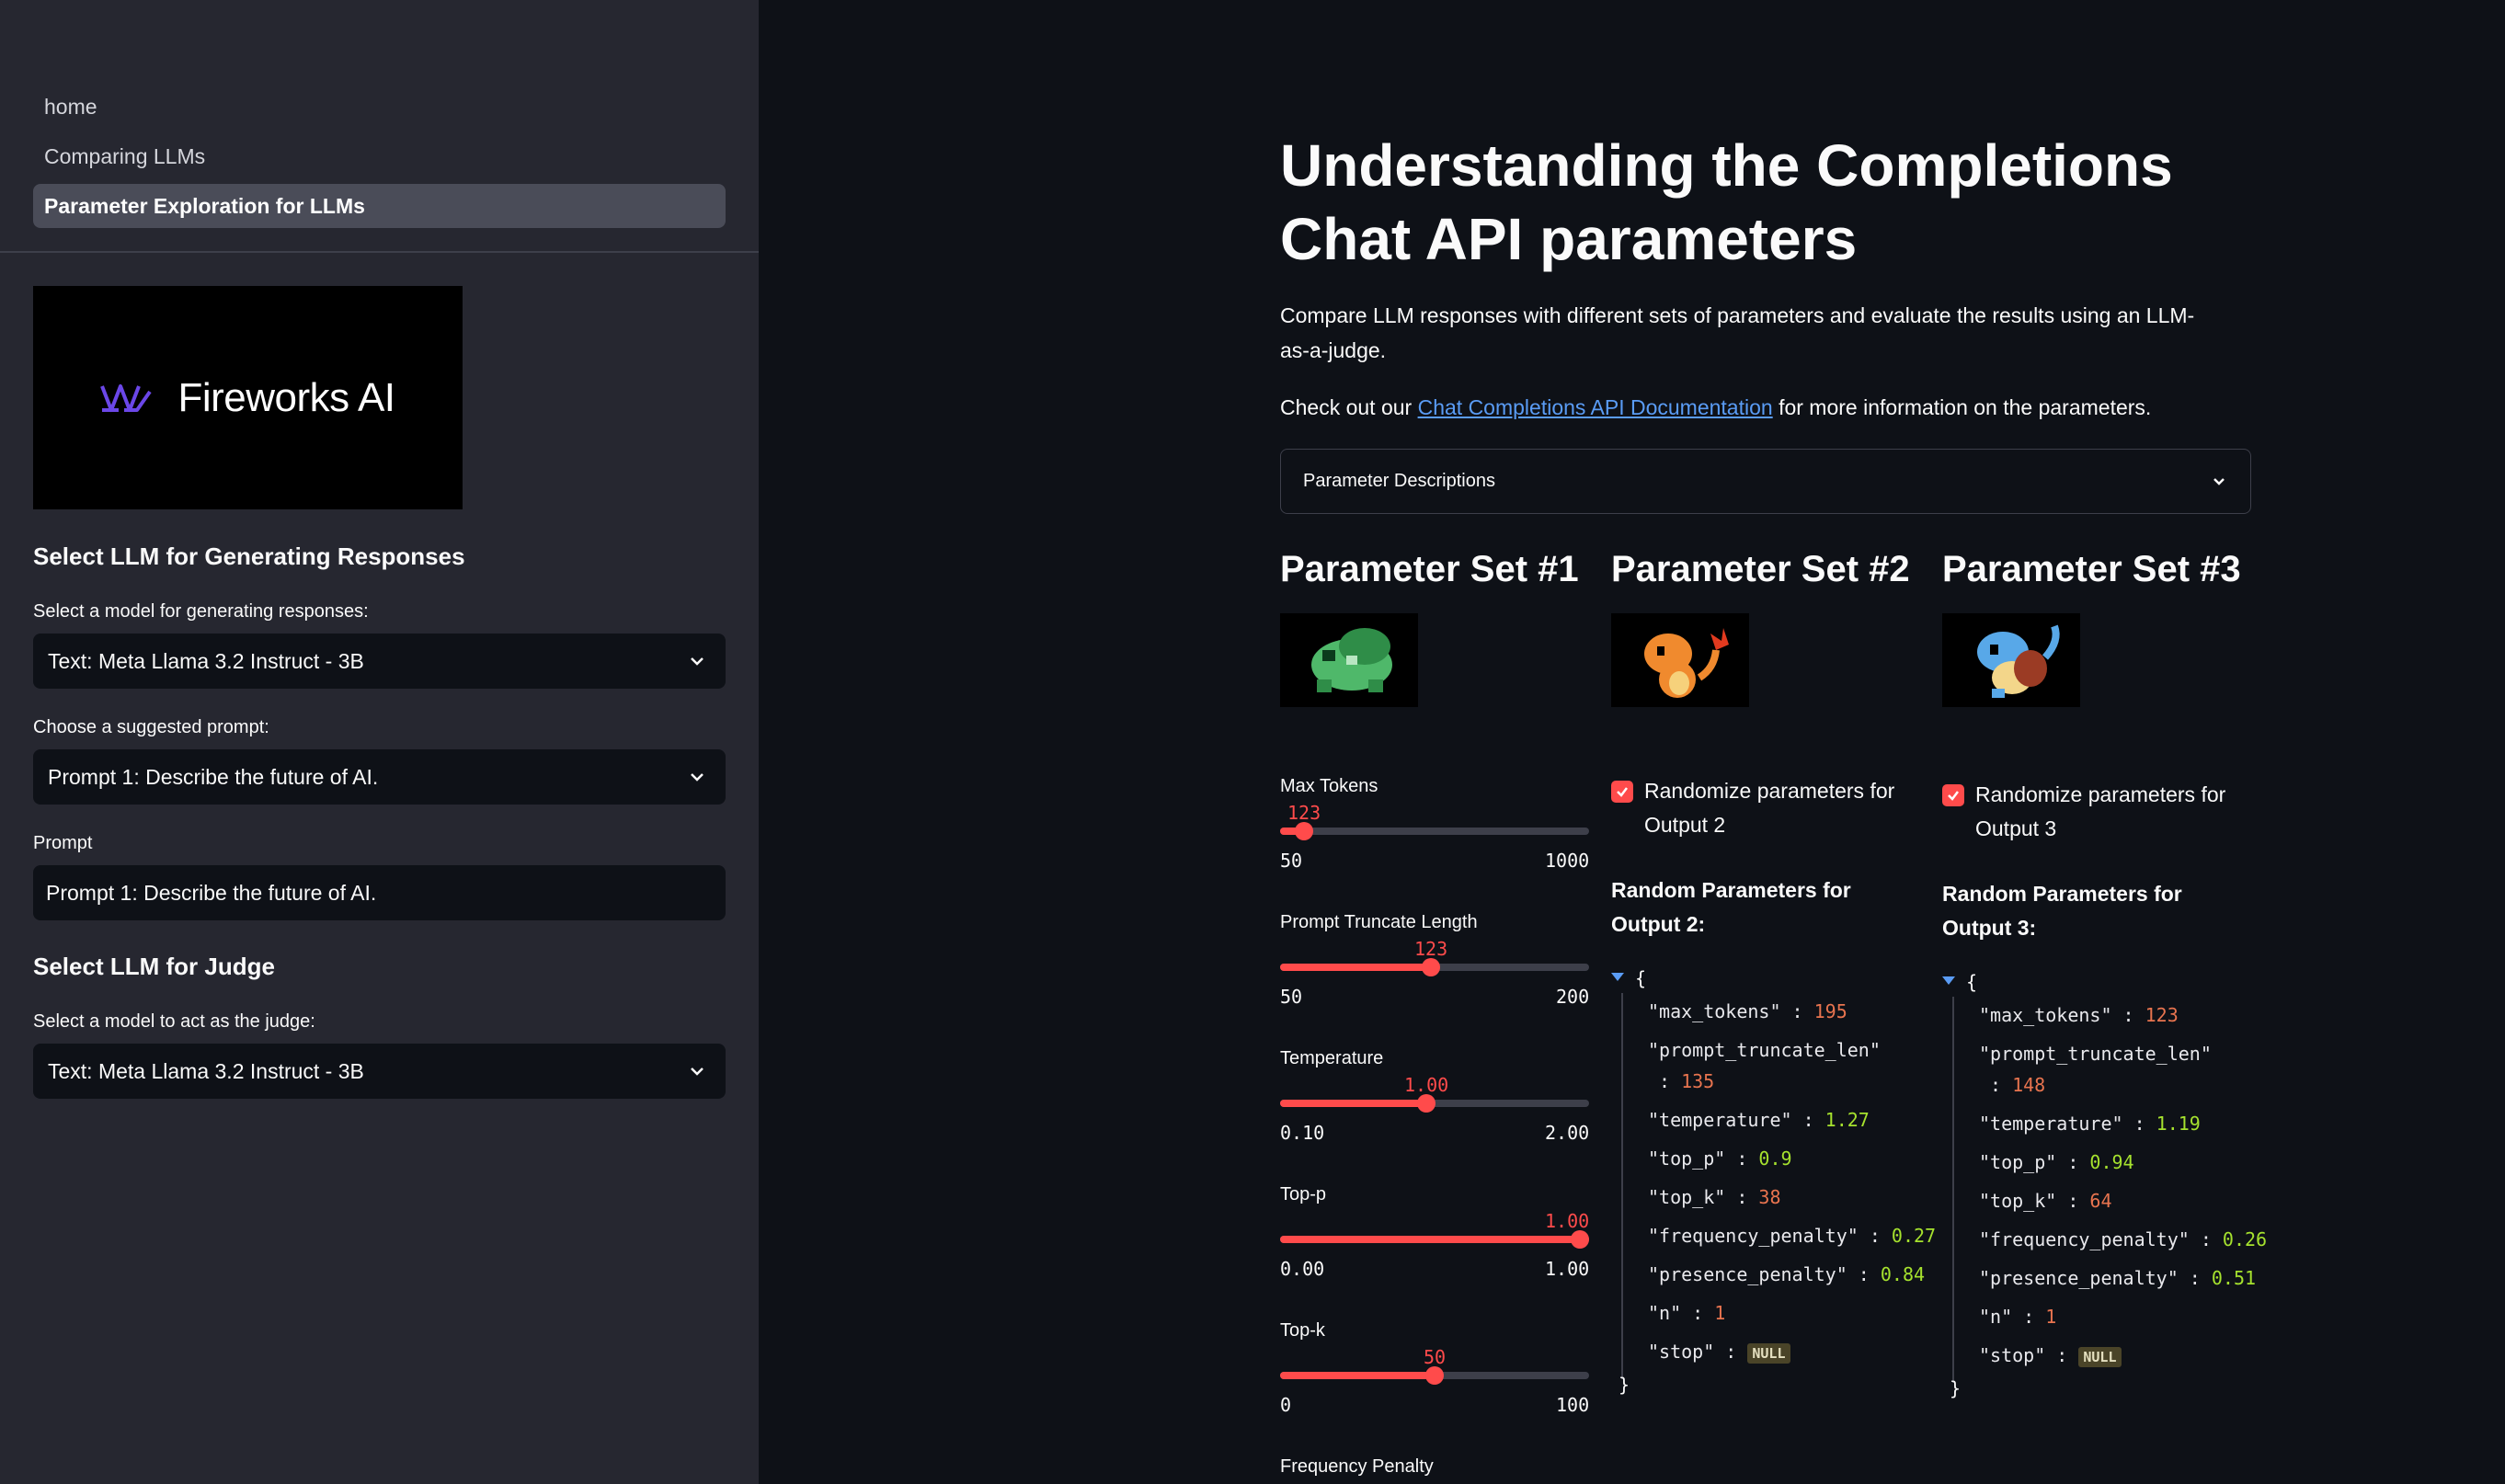  I want to click on json-value: 0.27, so click(1914, 1236).